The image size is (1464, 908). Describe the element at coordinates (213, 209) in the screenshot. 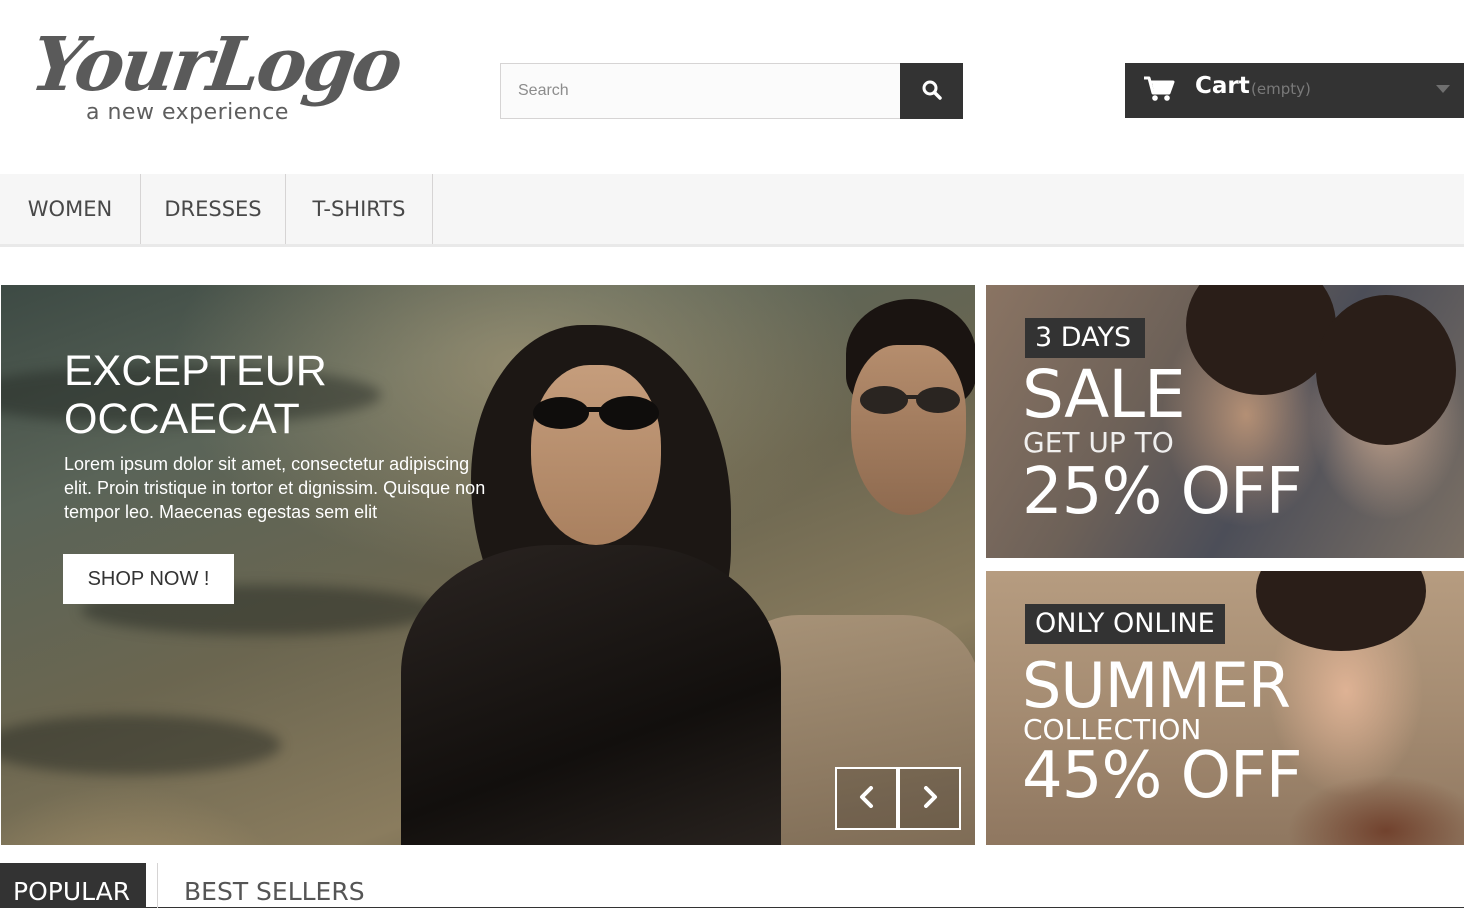

I see `menu-item-dresses: DRESSES` at that location.